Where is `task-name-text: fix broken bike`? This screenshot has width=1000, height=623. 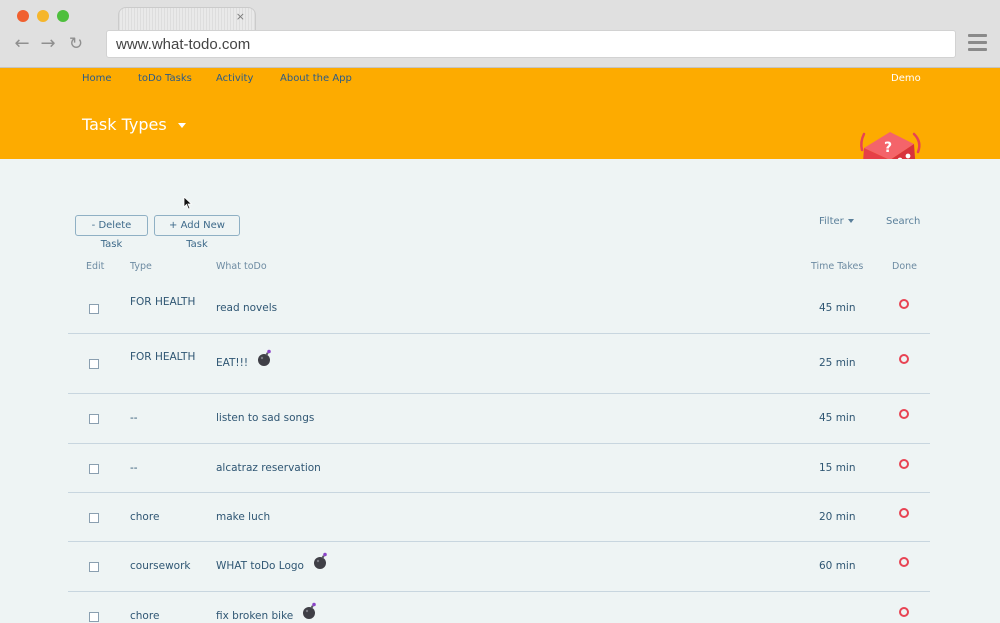 task-name-text: fix broken bike is located at coordinates (255, 616).